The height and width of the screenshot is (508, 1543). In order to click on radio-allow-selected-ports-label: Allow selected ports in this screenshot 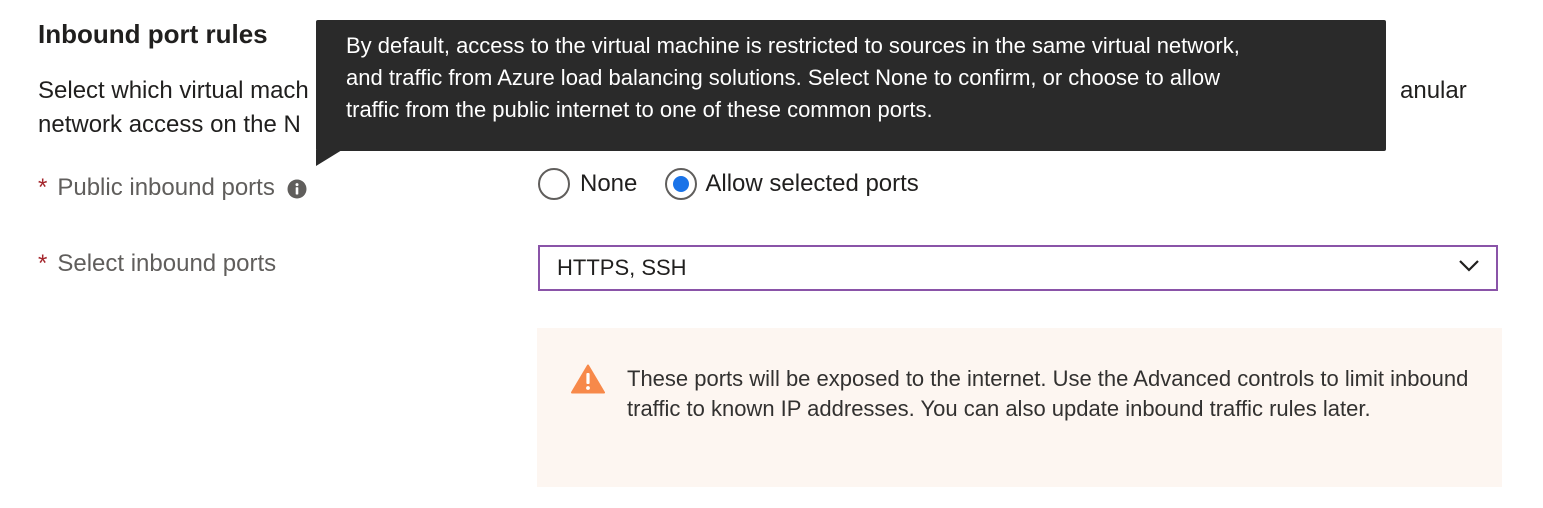, I will do `click(811, 184)`.